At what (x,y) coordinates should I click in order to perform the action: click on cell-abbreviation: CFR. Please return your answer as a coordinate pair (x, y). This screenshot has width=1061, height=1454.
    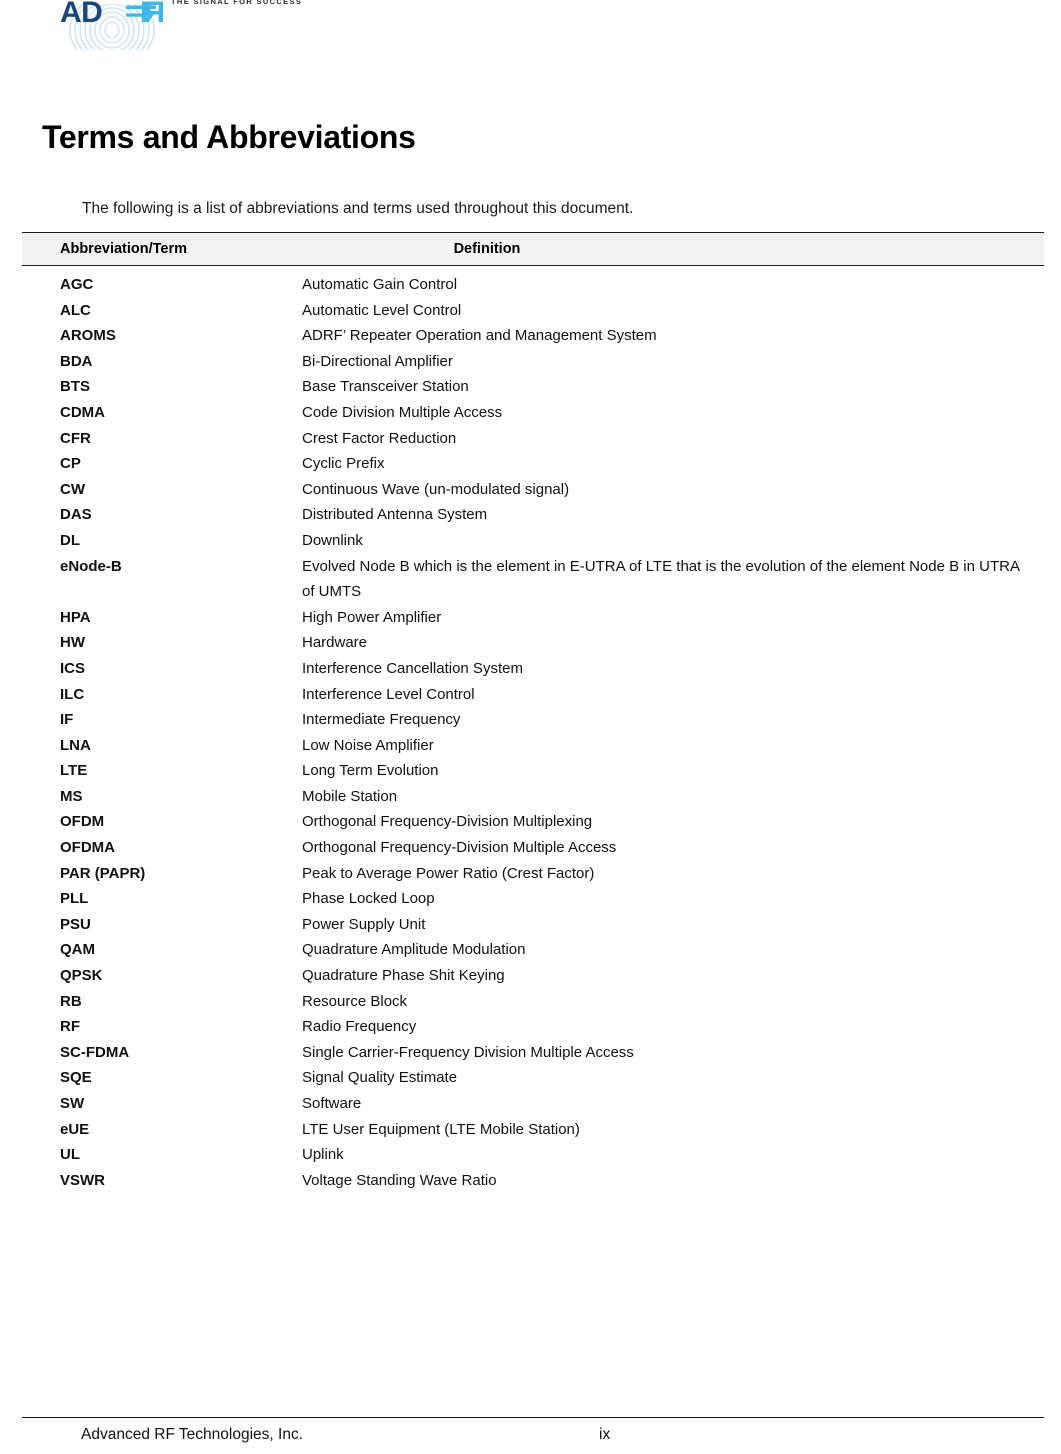
    Looking at the image, I should click on (75, 438).